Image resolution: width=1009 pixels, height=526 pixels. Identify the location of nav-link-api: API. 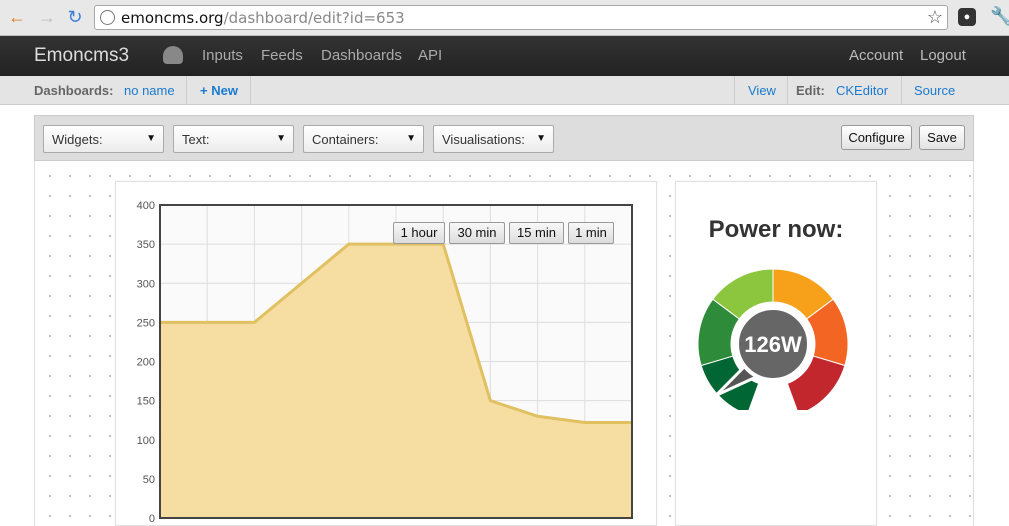
(430, 55).